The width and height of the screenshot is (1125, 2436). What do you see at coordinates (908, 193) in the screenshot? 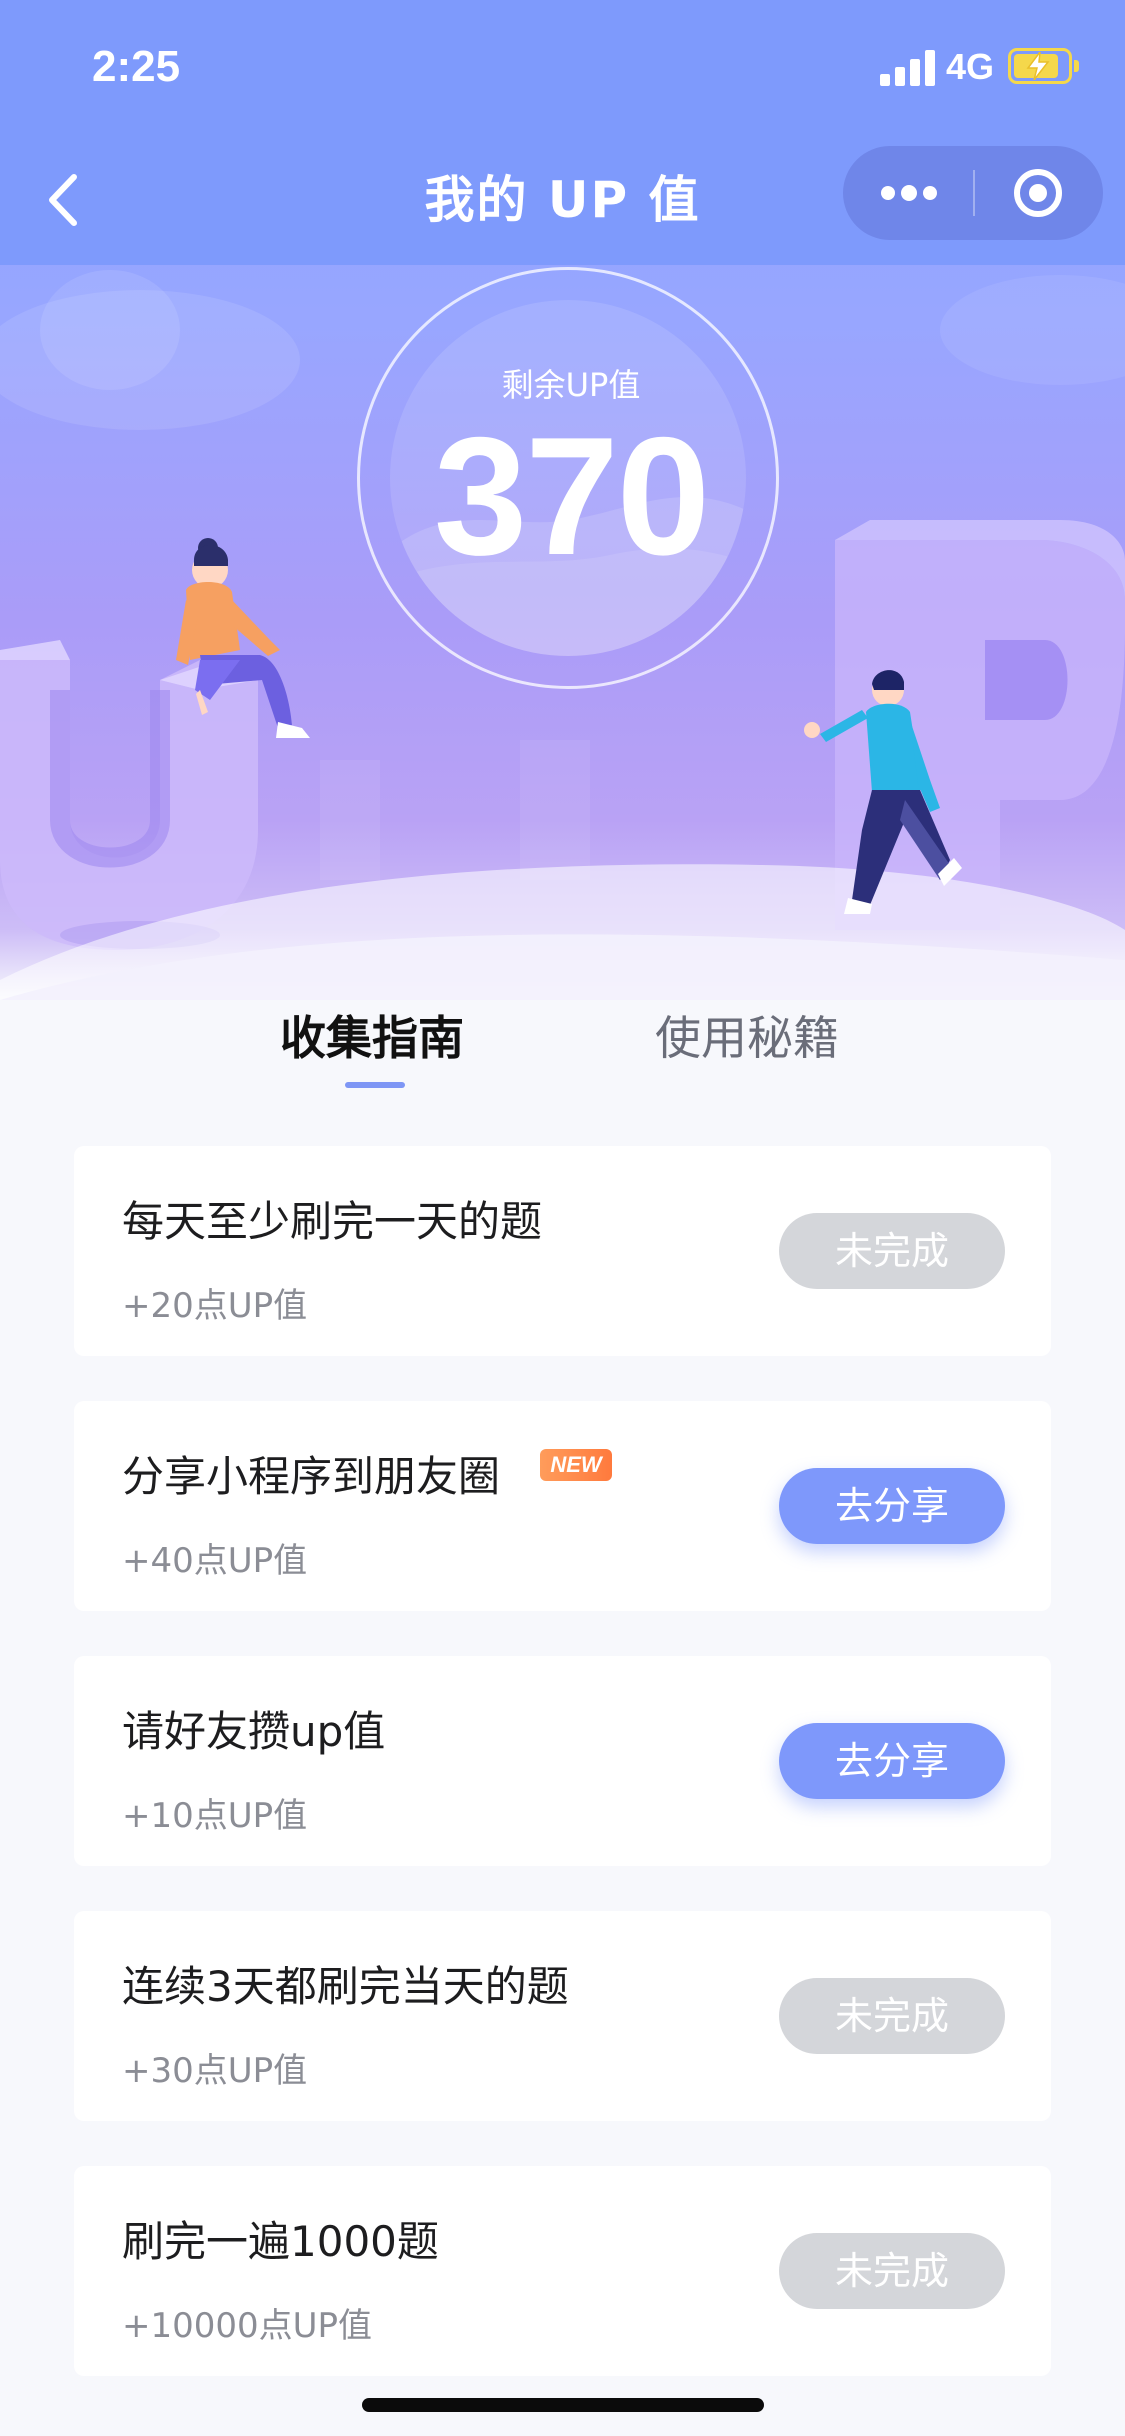
I see `more-dots-icon` at bounding box center [908, 193].